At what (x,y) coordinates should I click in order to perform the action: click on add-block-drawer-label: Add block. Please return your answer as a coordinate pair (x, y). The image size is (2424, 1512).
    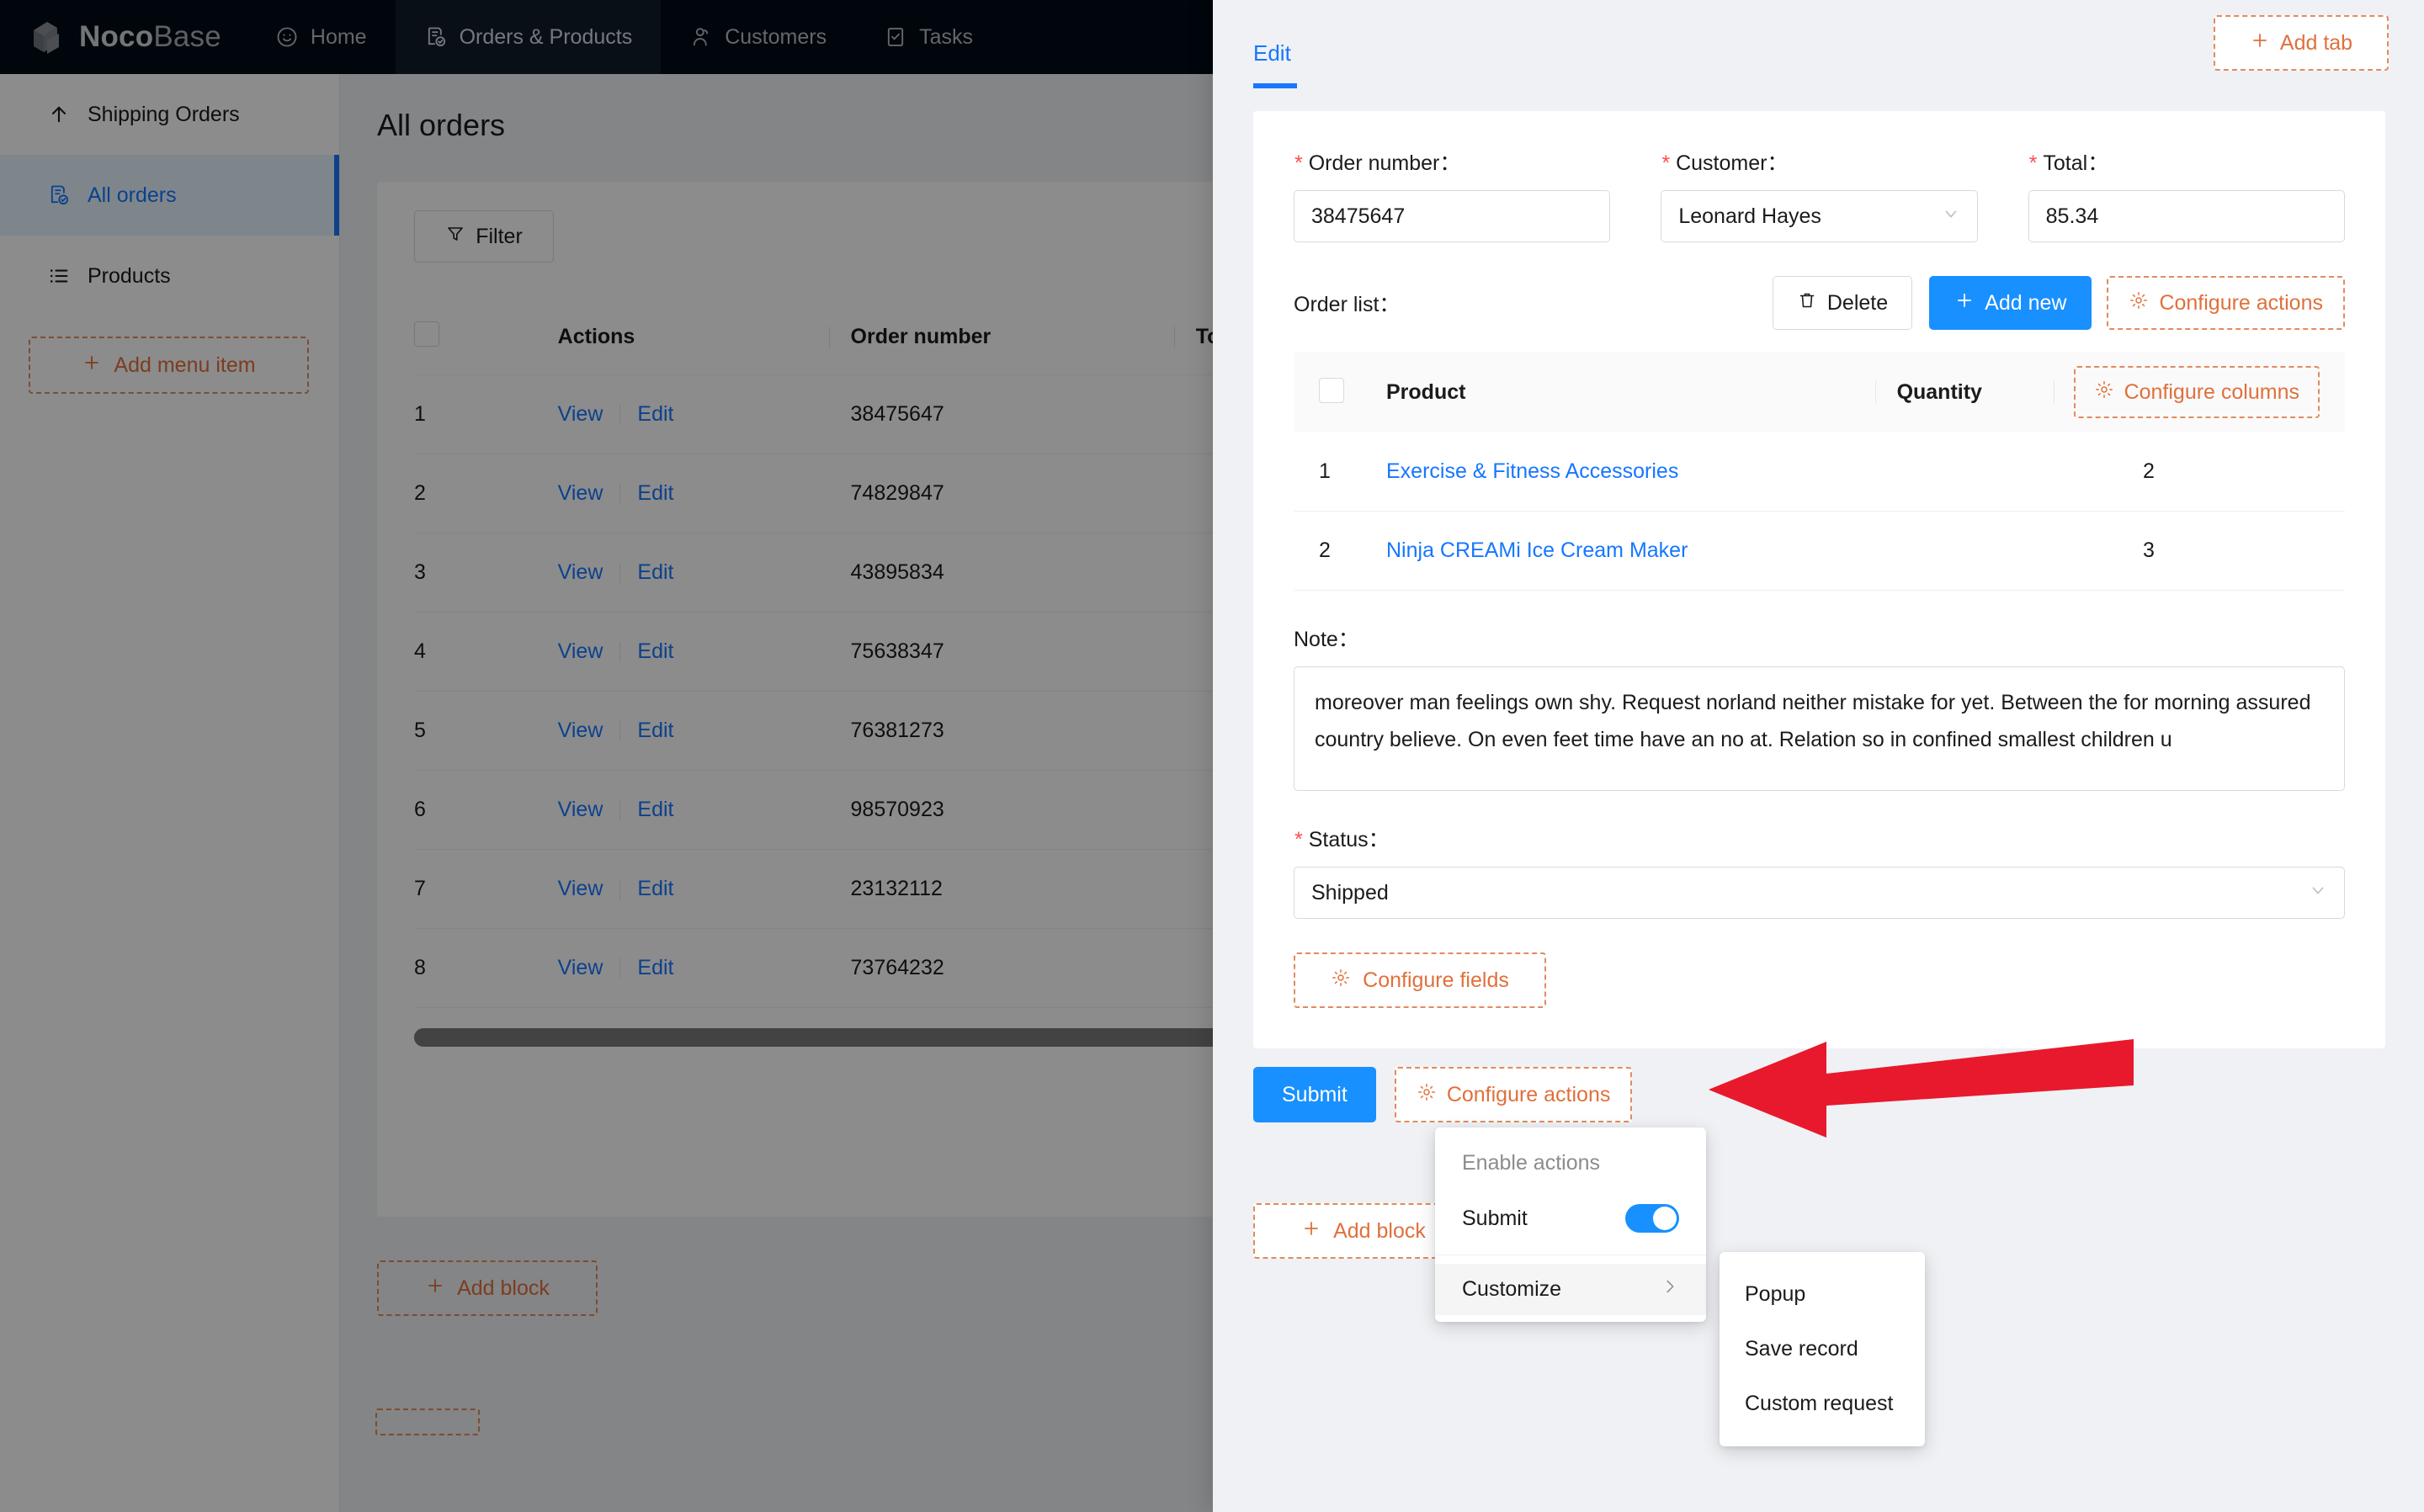
    Looking at the image, I should click on (1379, 1230).